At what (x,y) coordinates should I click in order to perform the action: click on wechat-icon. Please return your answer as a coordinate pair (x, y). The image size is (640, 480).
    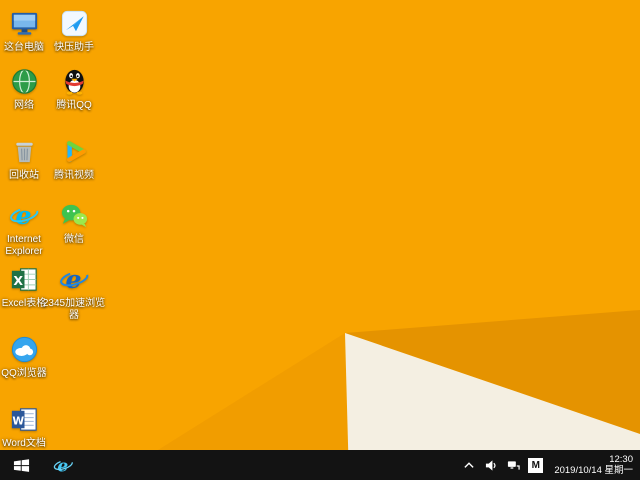
    Looking at the image, I should click on (74, 216).